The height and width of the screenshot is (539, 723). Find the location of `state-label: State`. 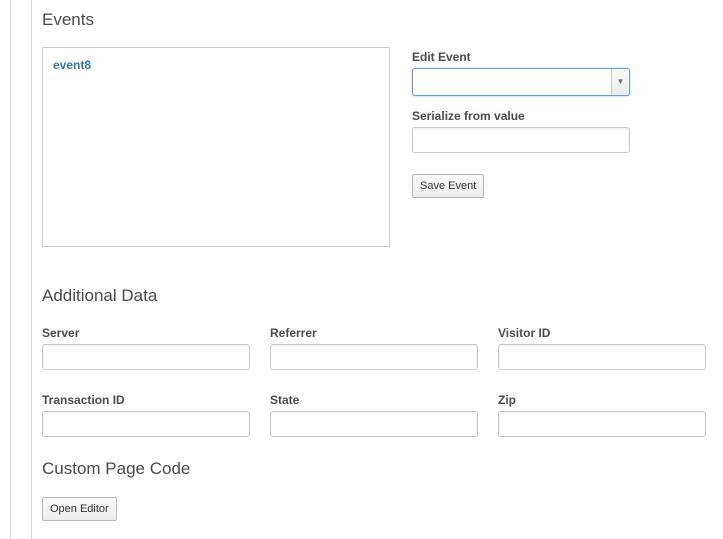

state-label: State is located at coordinates (285, 400).